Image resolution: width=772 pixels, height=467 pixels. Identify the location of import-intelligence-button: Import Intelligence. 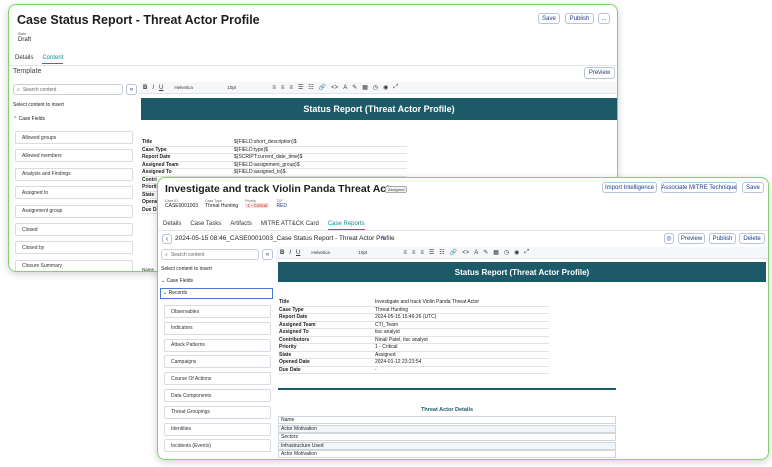
(629, 187).